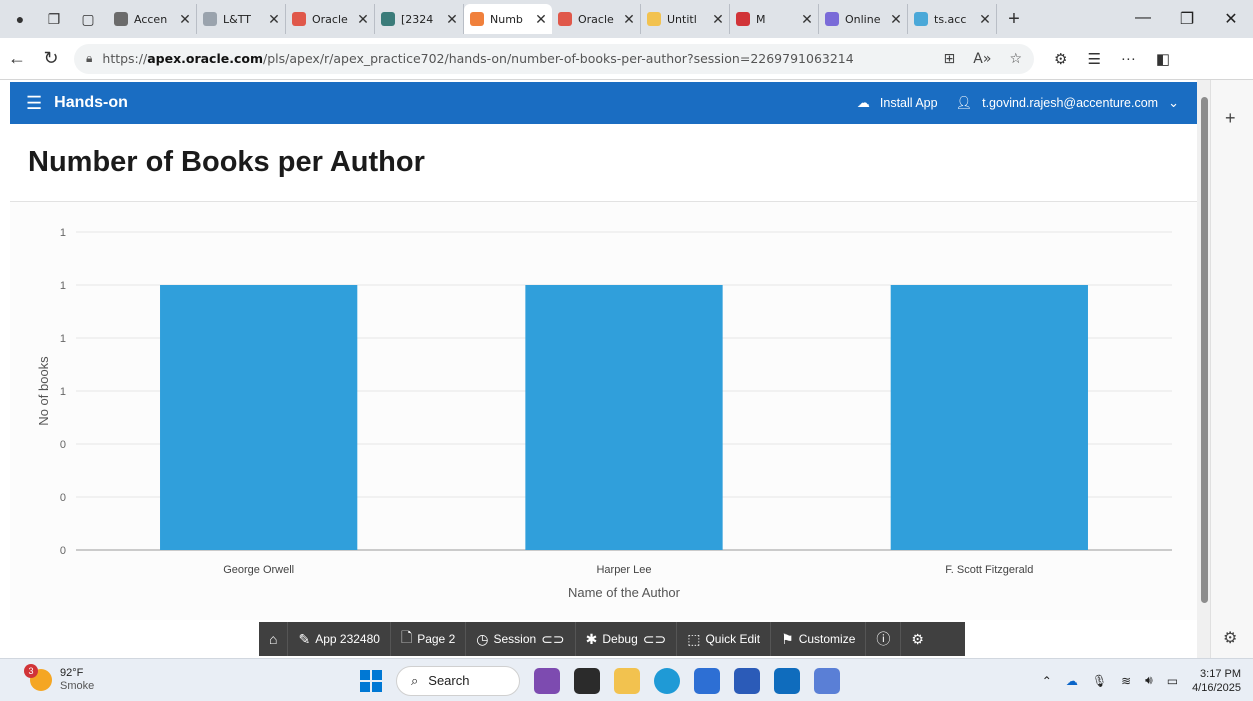 This screenshot has height=701, width=1253. Describe the element at coordinates (1126, 681) in the screenshot. I see `wifi-icon: ≋` at that location.